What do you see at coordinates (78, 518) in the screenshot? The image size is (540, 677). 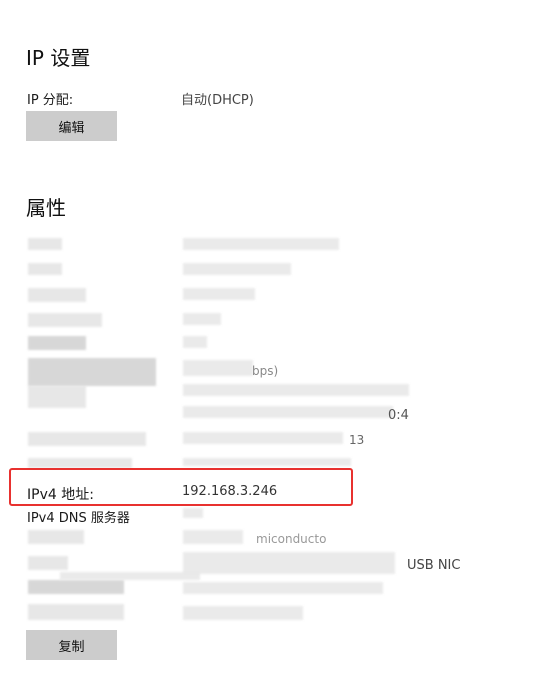 I see `ipv4-dns-label: IPv4 DNS 服务器` at bounding box center [78, 518].